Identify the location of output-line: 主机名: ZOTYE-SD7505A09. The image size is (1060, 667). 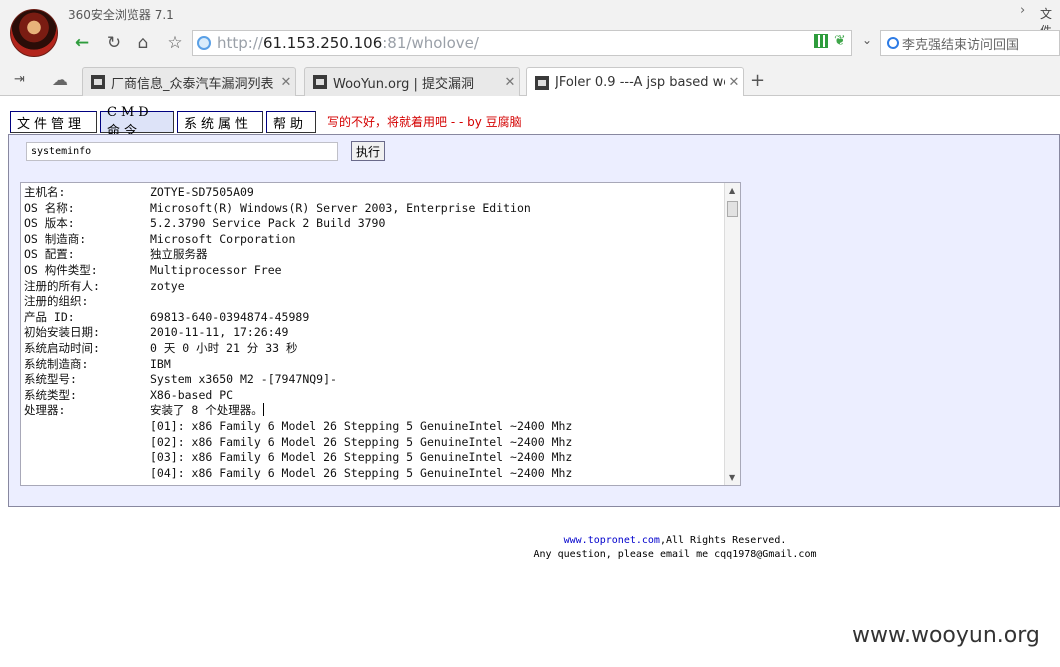
(374, 193).